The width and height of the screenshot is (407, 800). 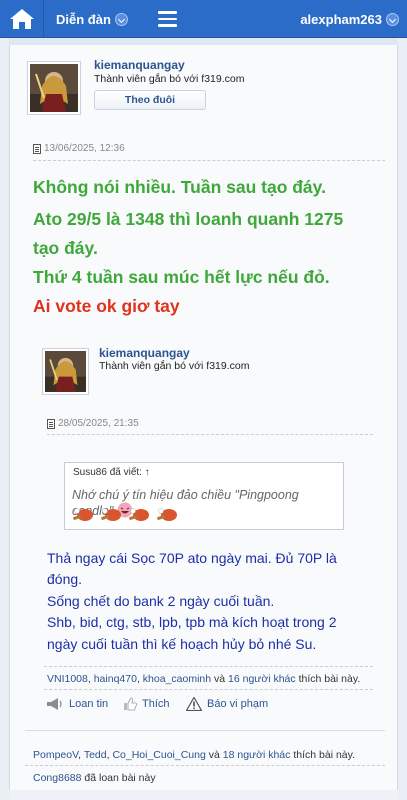 What do you see at coordinates (65, 579) in the screenshot?
I see `quoted-post-line-2: đóng.` at bounding box center [65, 579].